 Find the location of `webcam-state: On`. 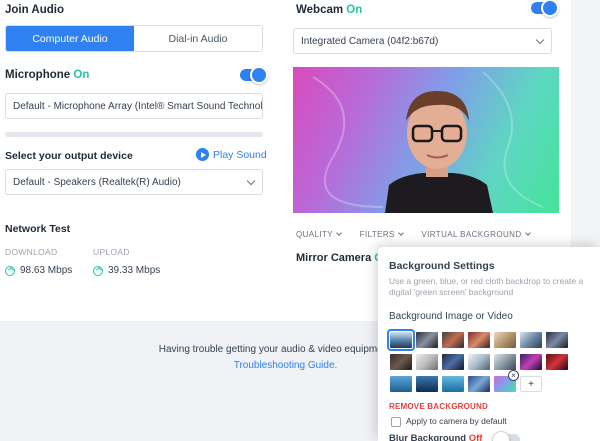

webcam-state: On is located at coordinates (354, 10).